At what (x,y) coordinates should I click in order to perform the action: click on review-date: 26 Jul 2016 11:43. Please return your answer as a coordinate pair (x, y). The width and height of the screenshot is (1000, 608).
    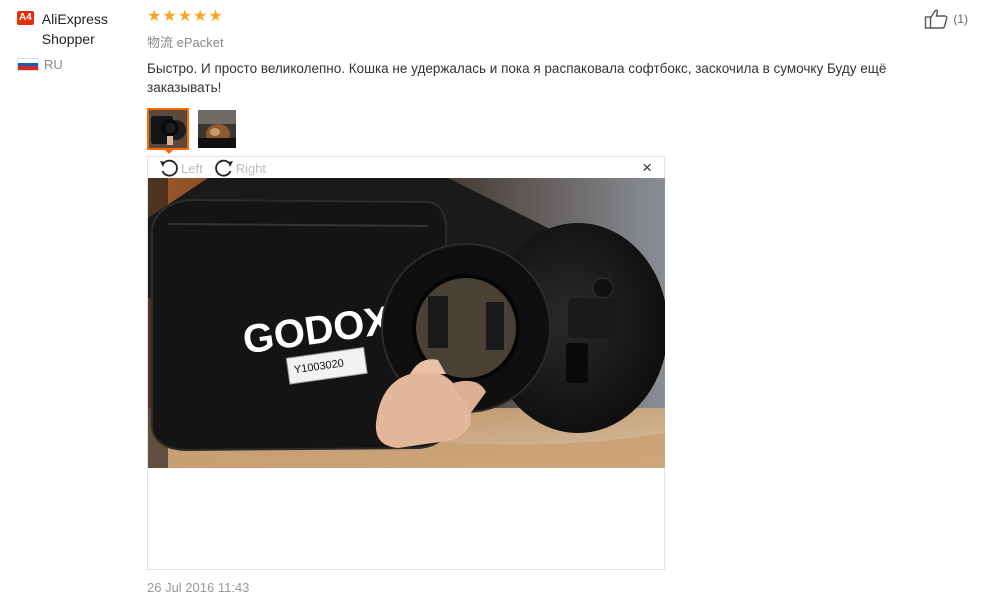
    Looking at the image, I should click on (198, 587).